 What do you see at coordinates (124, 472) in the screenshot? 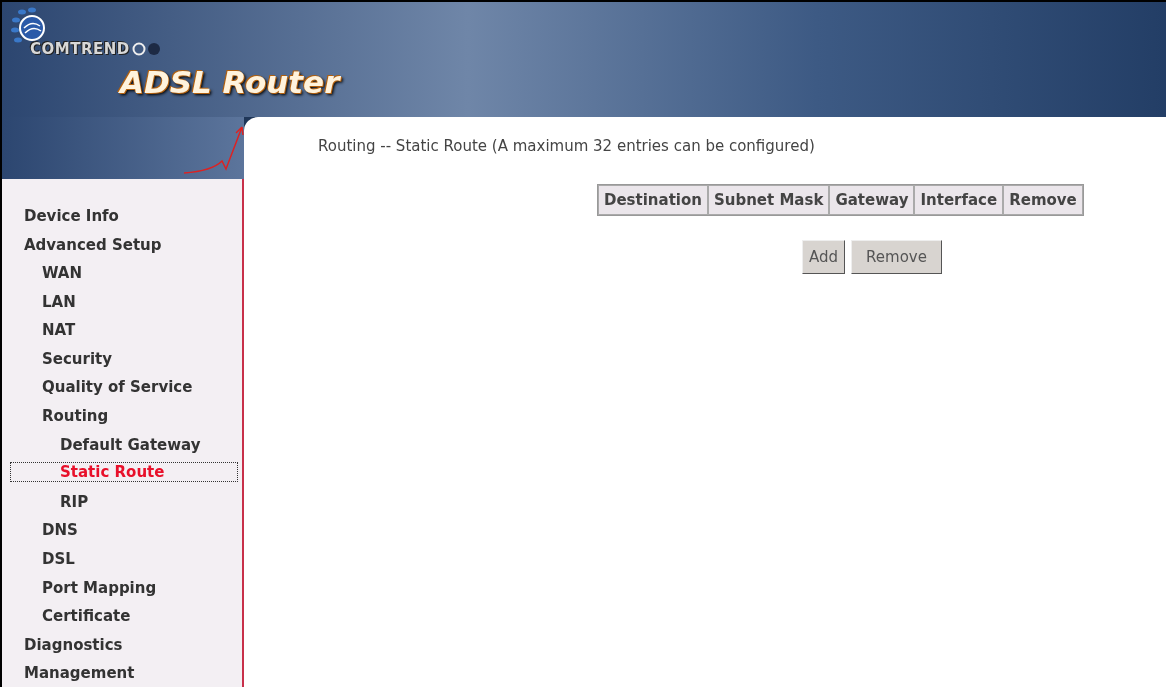
I see `sidebar-item: Static Route` at bounding box center [124, 472].